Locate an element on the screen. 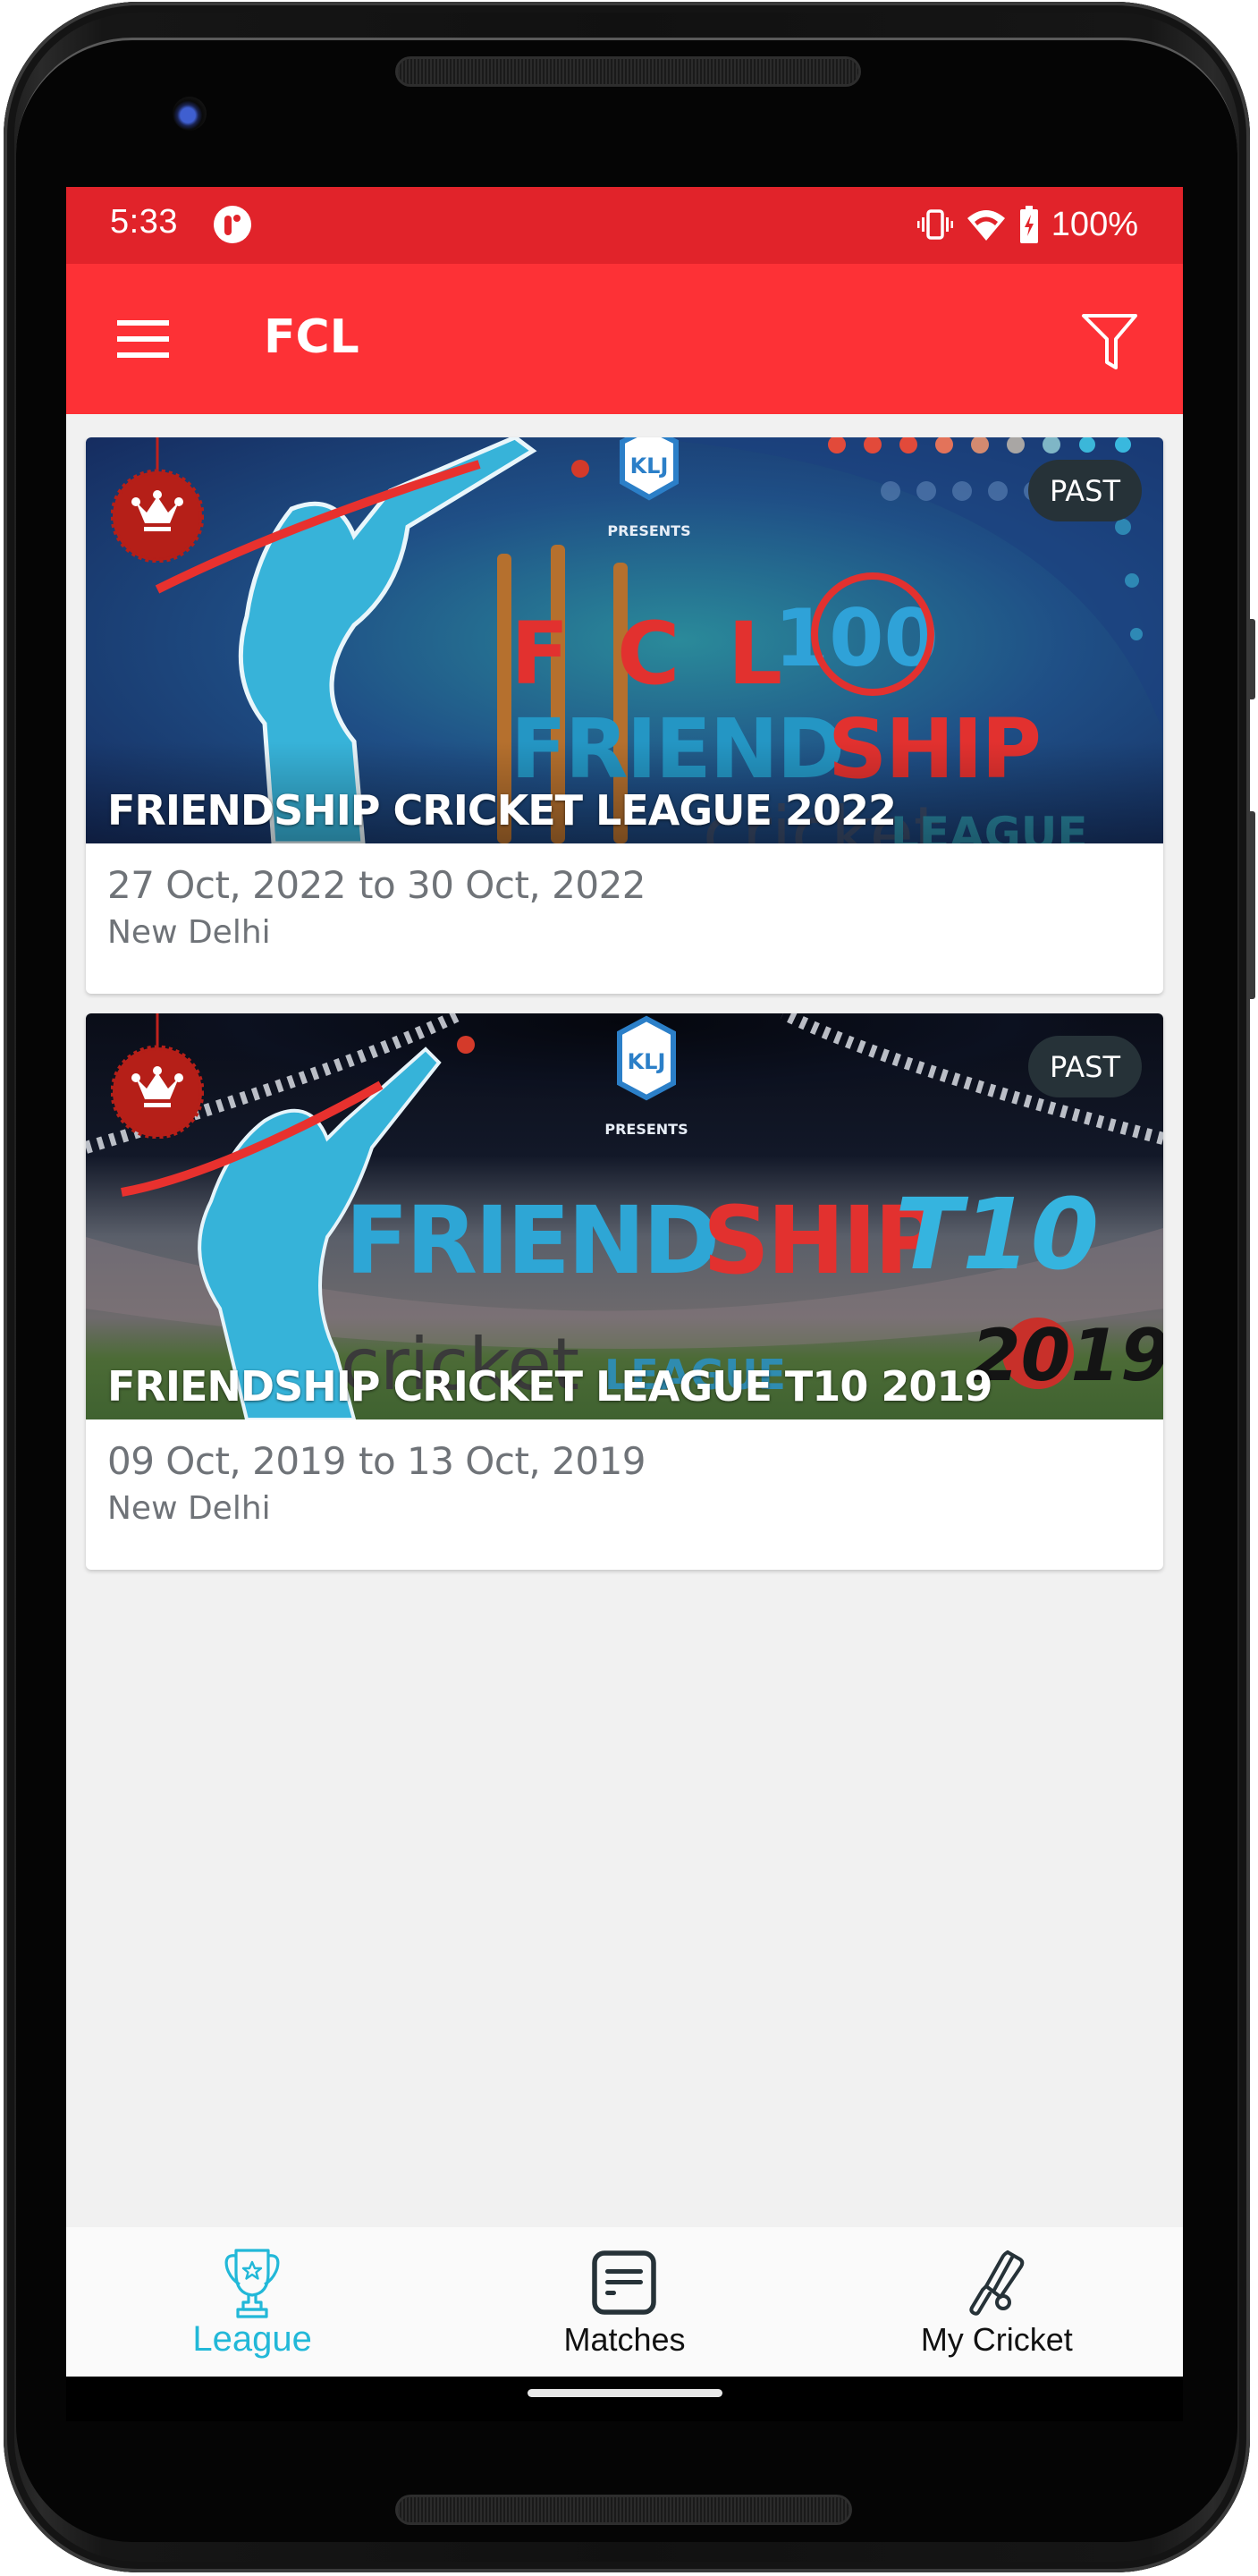 This screenshot has height=2576, width=1258. hamburger-menu-icon is located at coordinates (143, 339).